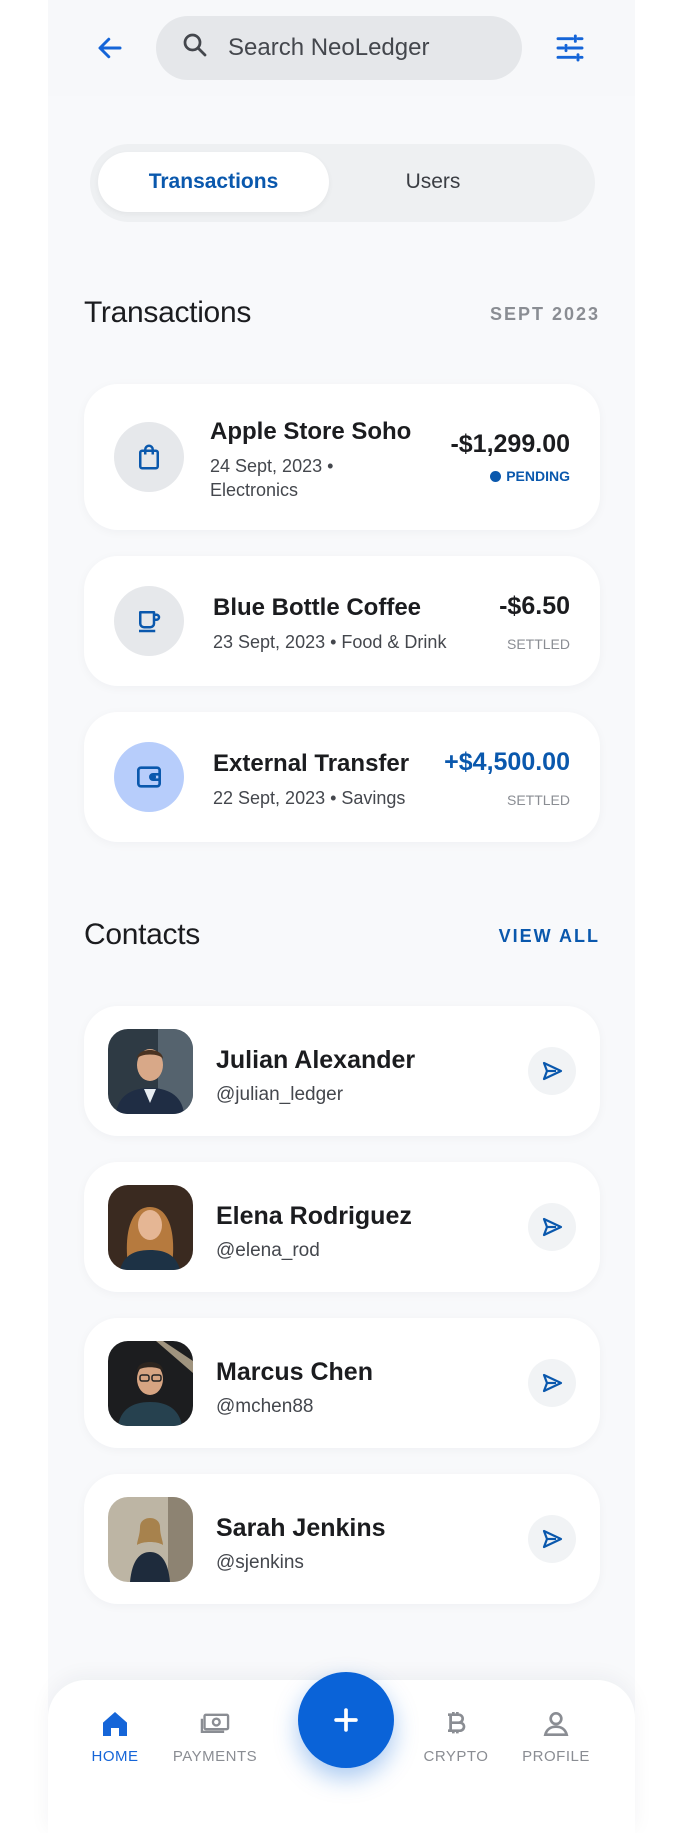 The image size is (681, 1833). I want to click on nav-label: PAYMENTS, so click(215, 1756).